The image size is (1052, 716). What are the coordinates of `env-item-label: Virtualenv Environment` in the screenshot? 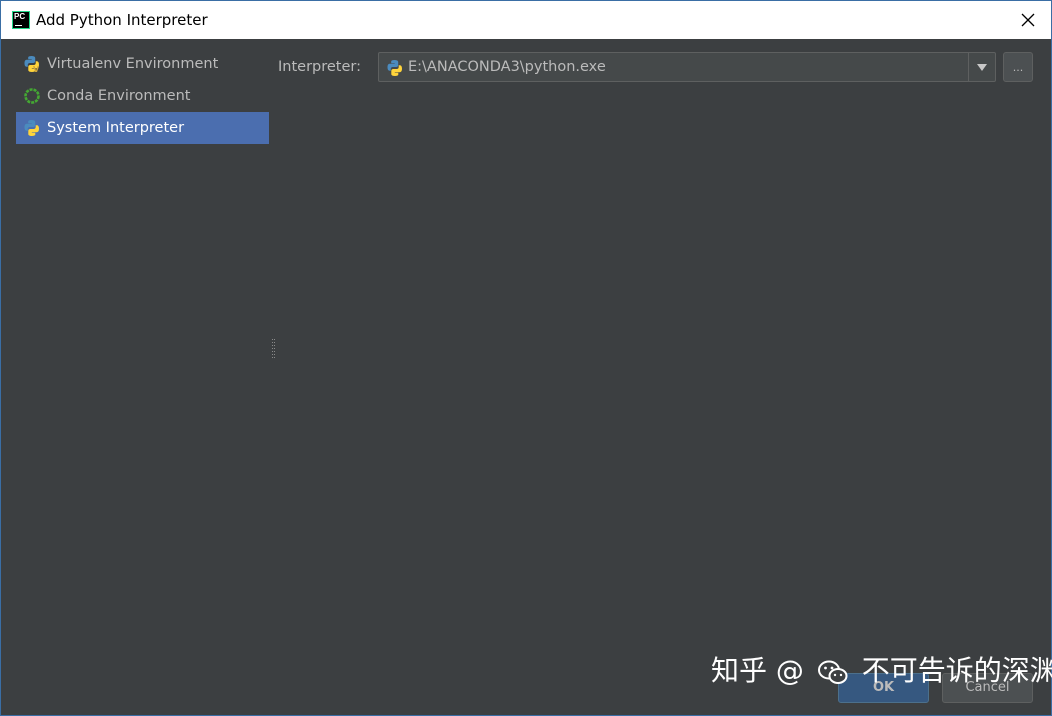 It's located at (133, 64).